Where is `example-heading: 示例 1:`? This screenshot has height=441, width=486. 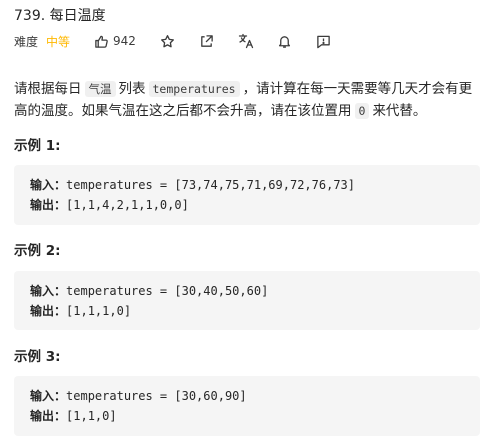
example-heading: 示例 1: is located at coordinates (37, 146).